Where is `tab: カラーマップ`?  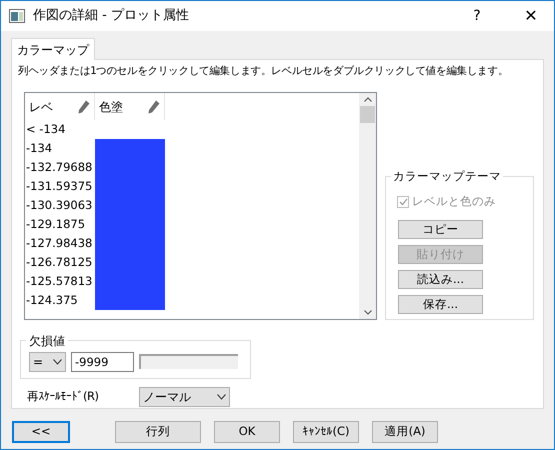 tab: カラーマップ is located at coordinates (53, 49).